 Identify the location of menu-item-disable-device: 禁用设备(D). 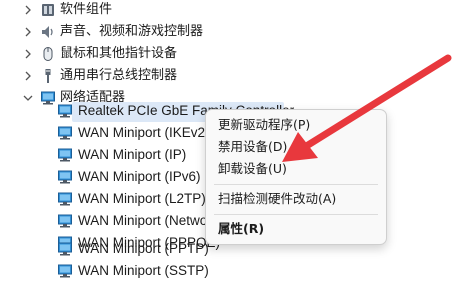
(296, 147).